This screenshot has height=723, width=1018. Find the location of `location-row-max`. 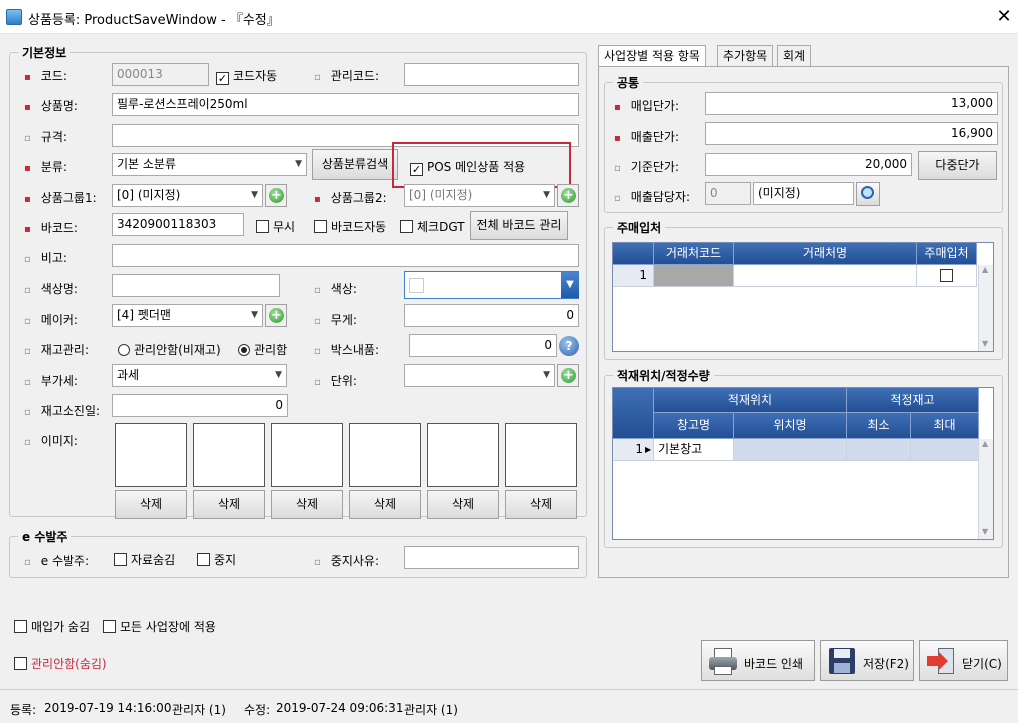

location-row-max is located at coordinates (945, 450).